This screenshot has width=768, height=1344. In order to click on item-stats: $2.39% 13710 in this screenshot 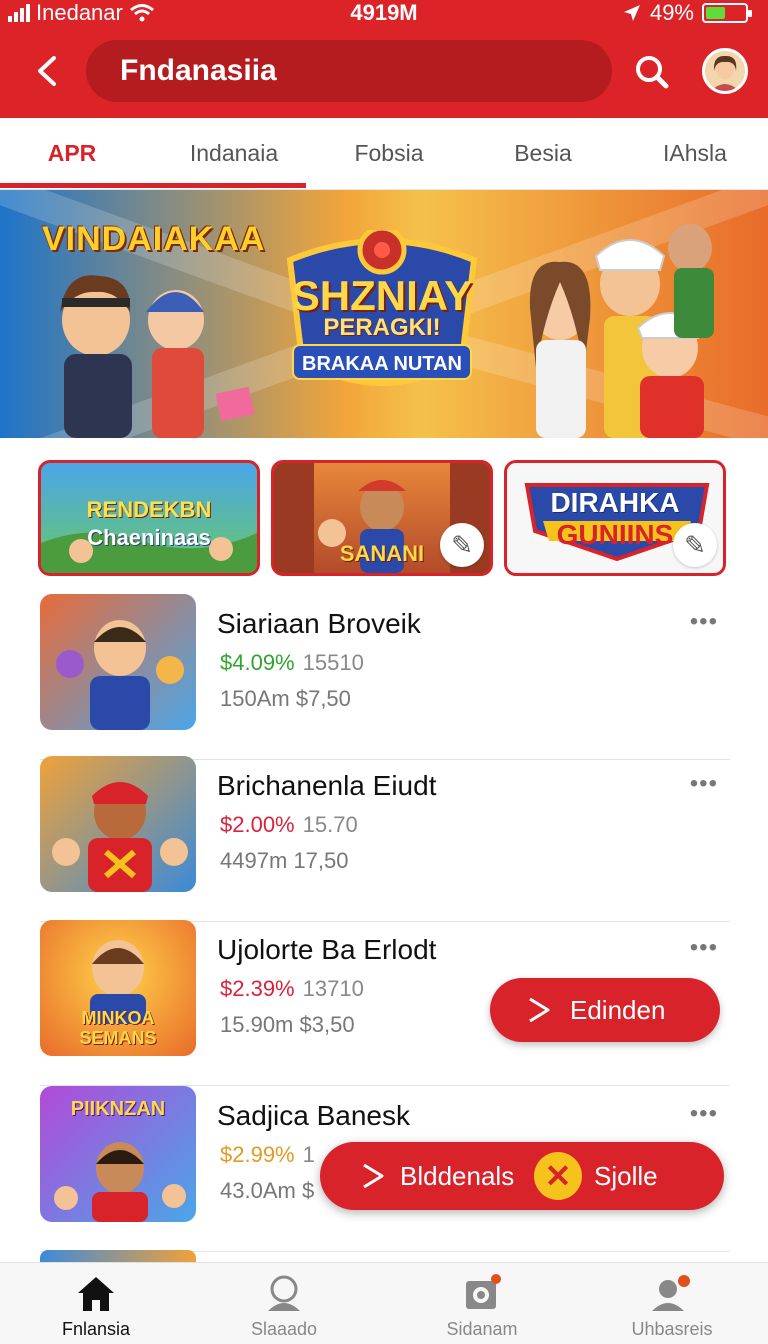, I will do `click(292, 989)`.